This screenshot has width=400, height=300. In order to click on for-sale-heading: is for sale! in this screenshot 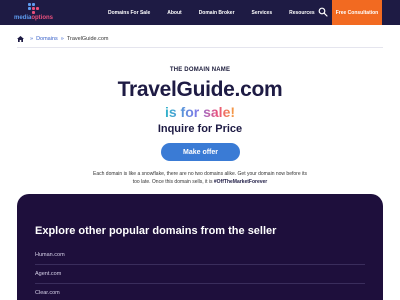, I will do `click(200, 112)`.